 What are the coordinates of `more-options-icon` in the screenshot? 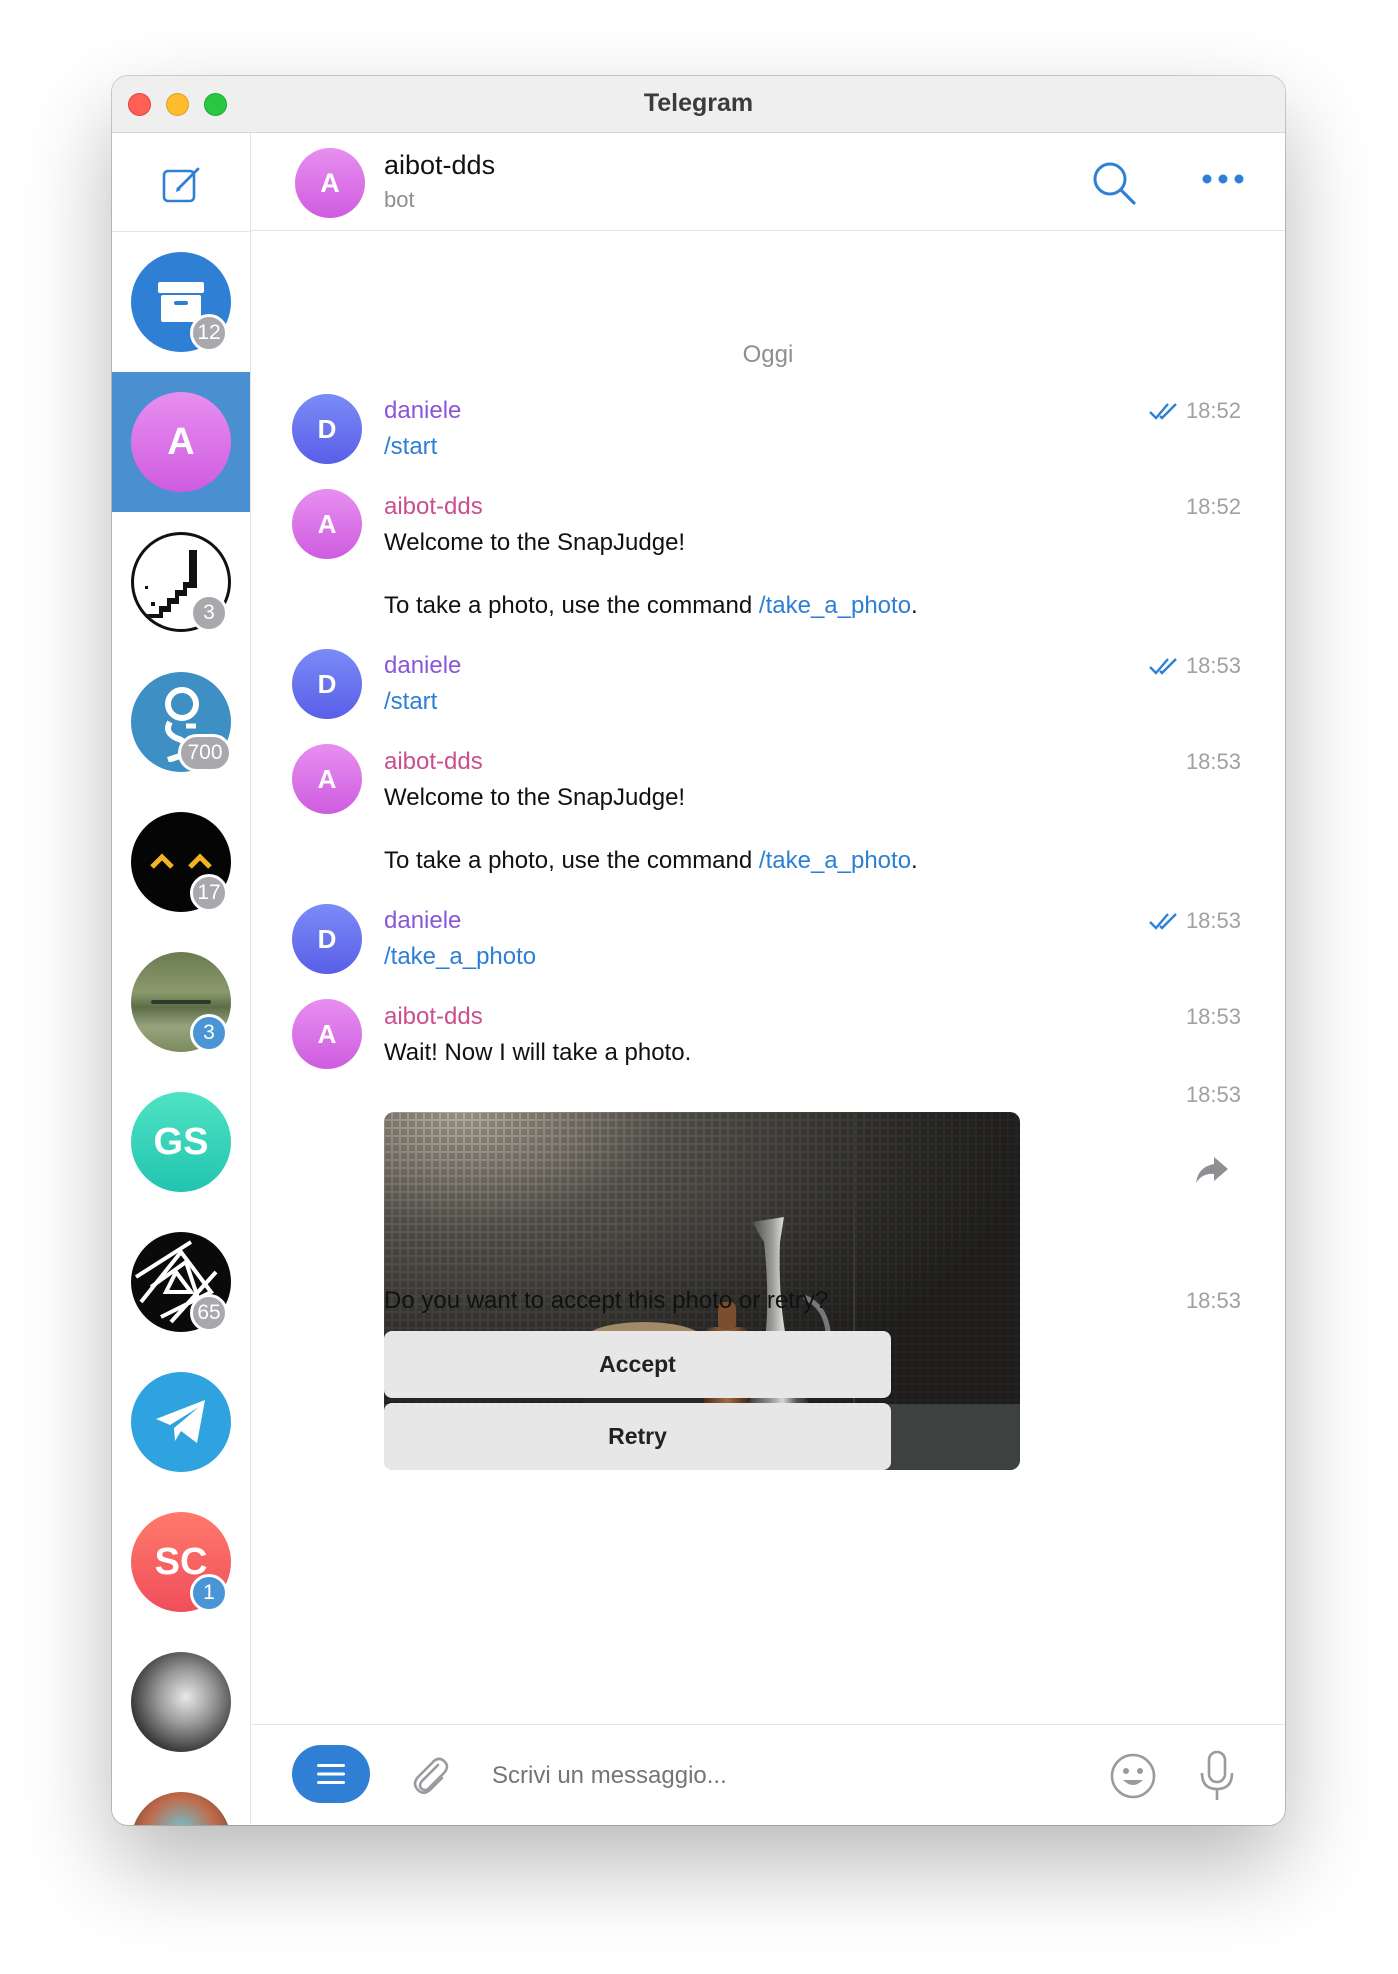 It's located at (1223, 179).